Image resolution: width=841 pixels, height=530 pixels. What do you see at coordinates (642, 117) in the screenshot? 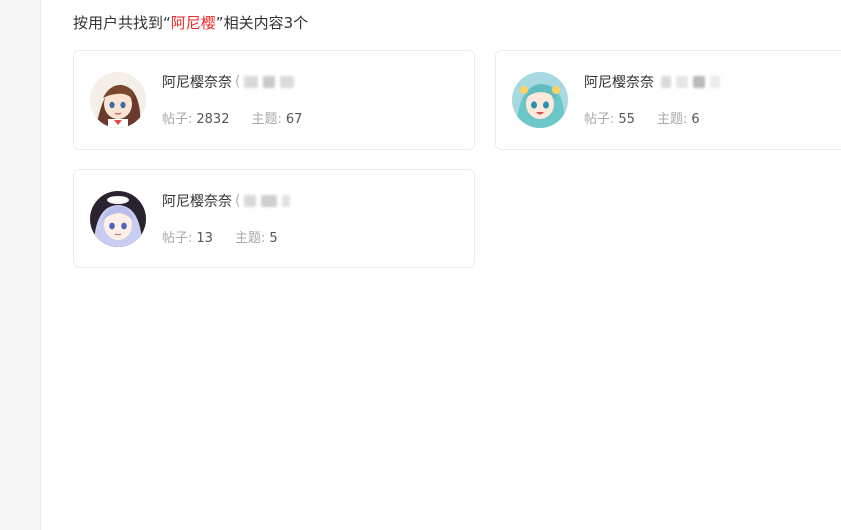
I see `user-stats: 帖子: 55 主题: 6` at bounding box center [642, 117].